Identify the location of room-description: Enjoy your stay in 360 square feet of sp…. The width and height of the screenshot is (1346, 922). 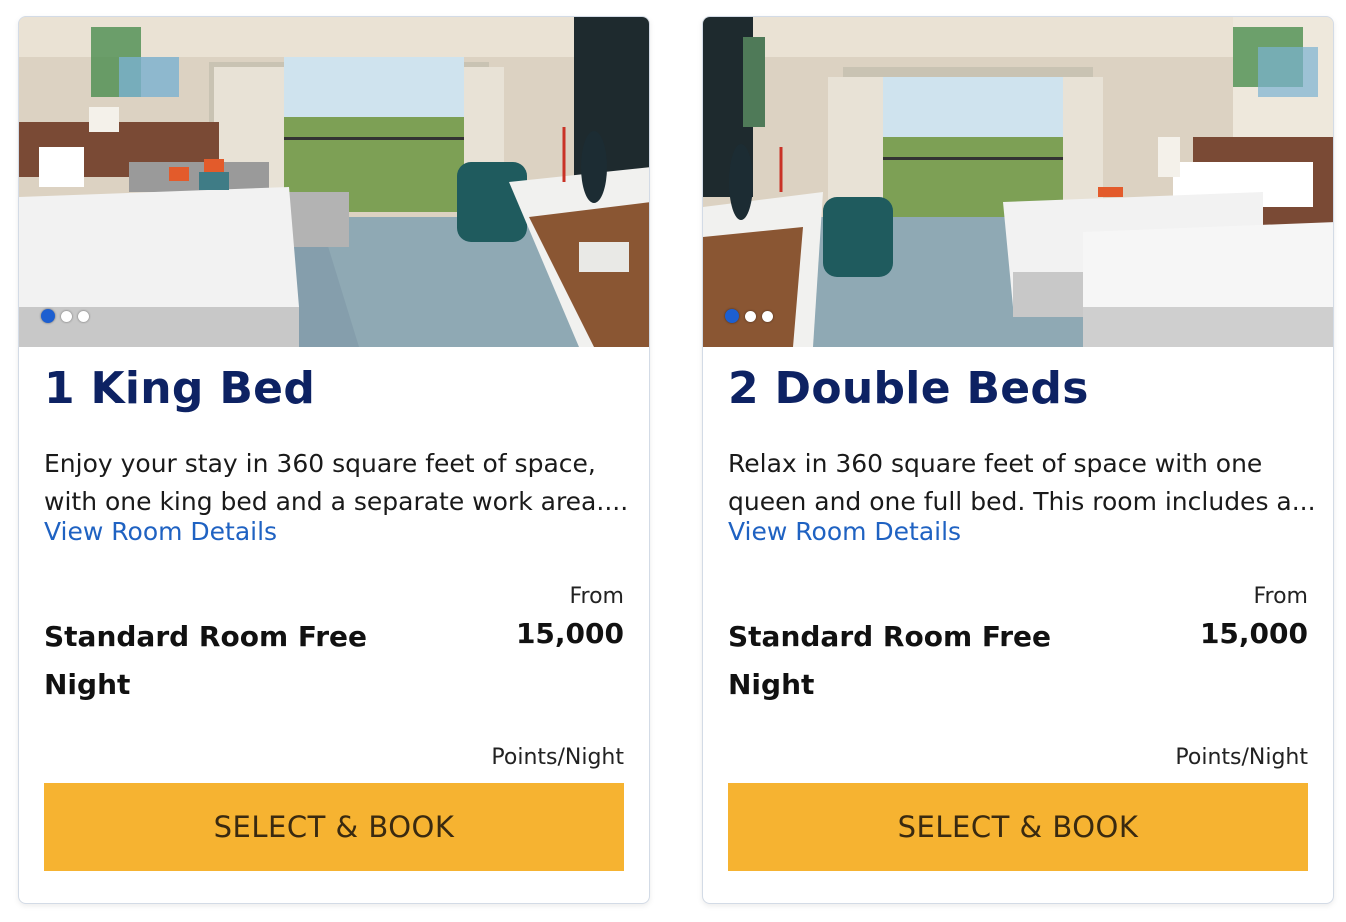
(336, 483).